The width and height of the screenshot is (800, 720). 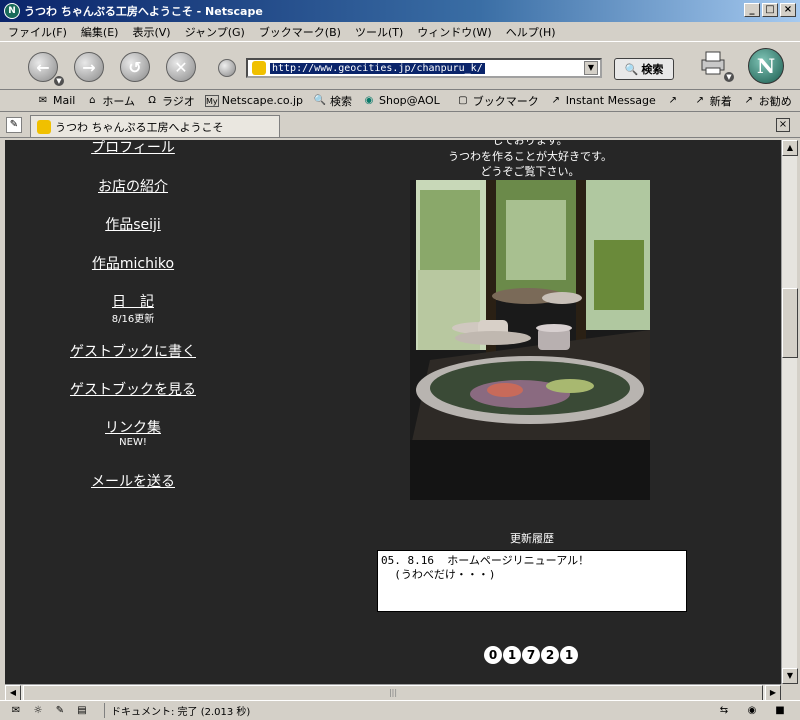 I want to click on url-field: http://www.geocities.jp/chanpuru_k/ ▼, so click(x=424, y=68).